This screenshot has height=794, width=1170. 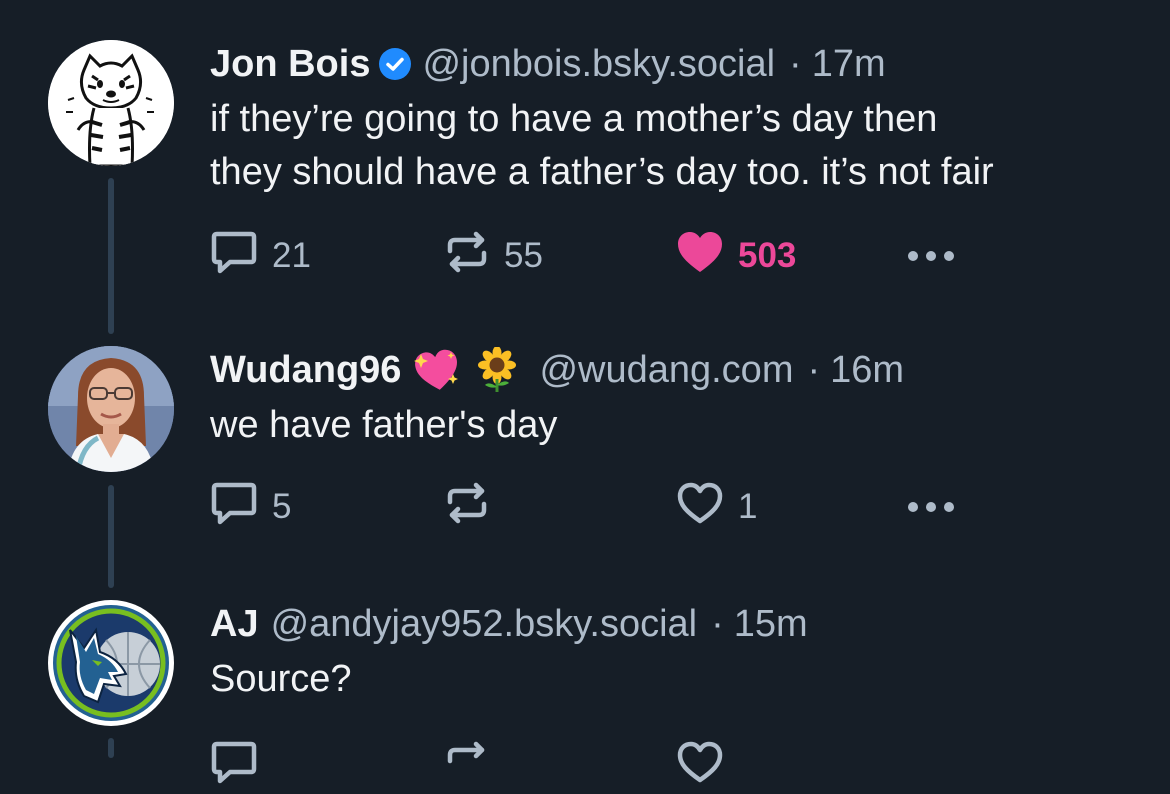 I want to click on reply-button: 5, so click(x=251, y=506).